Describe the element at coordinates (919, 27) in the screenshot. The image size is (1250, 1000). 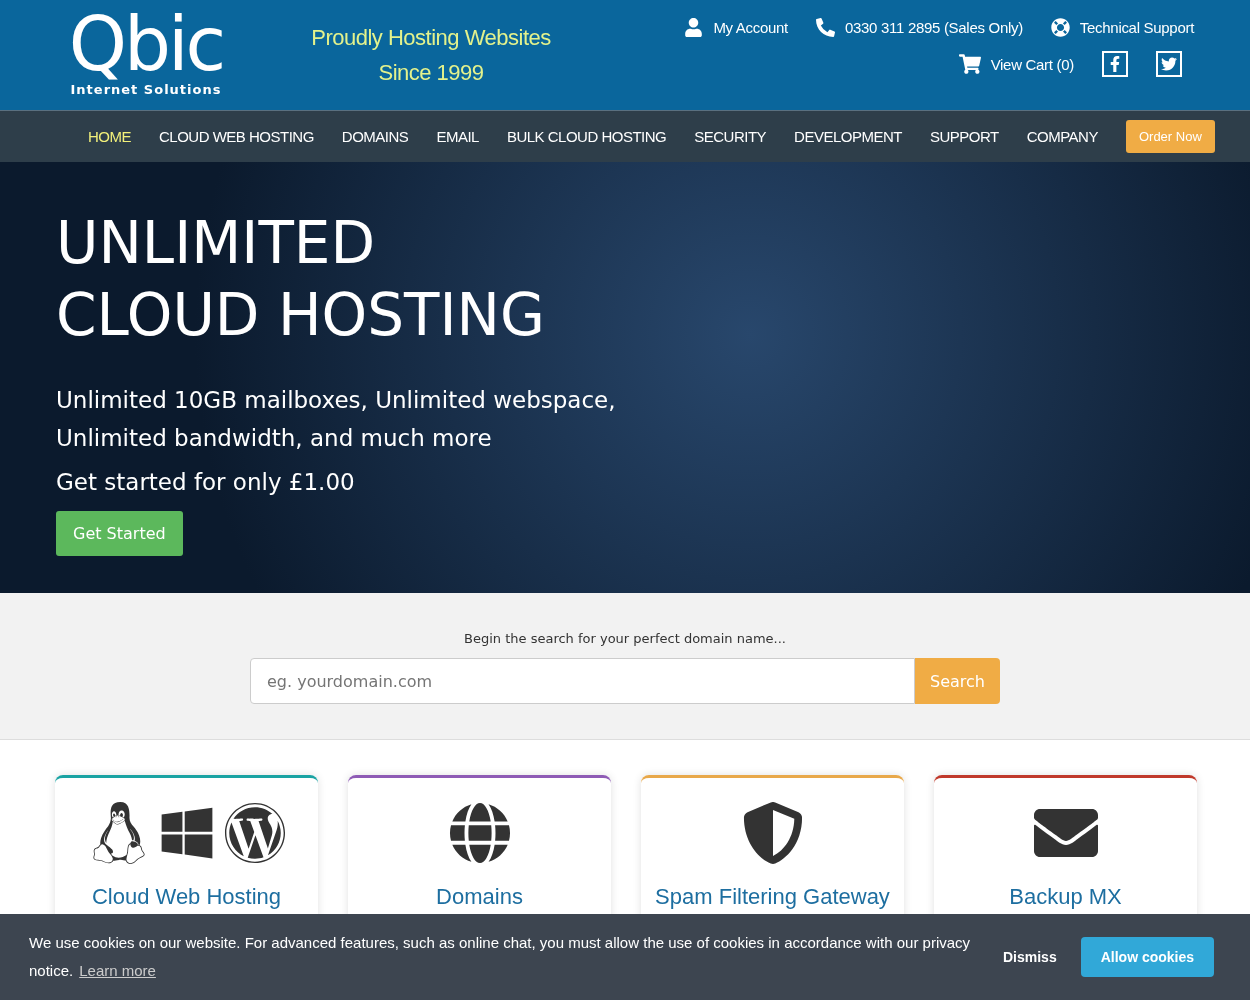
I see `header-link: 0330 311 2895 (Sales Only)` at that location.